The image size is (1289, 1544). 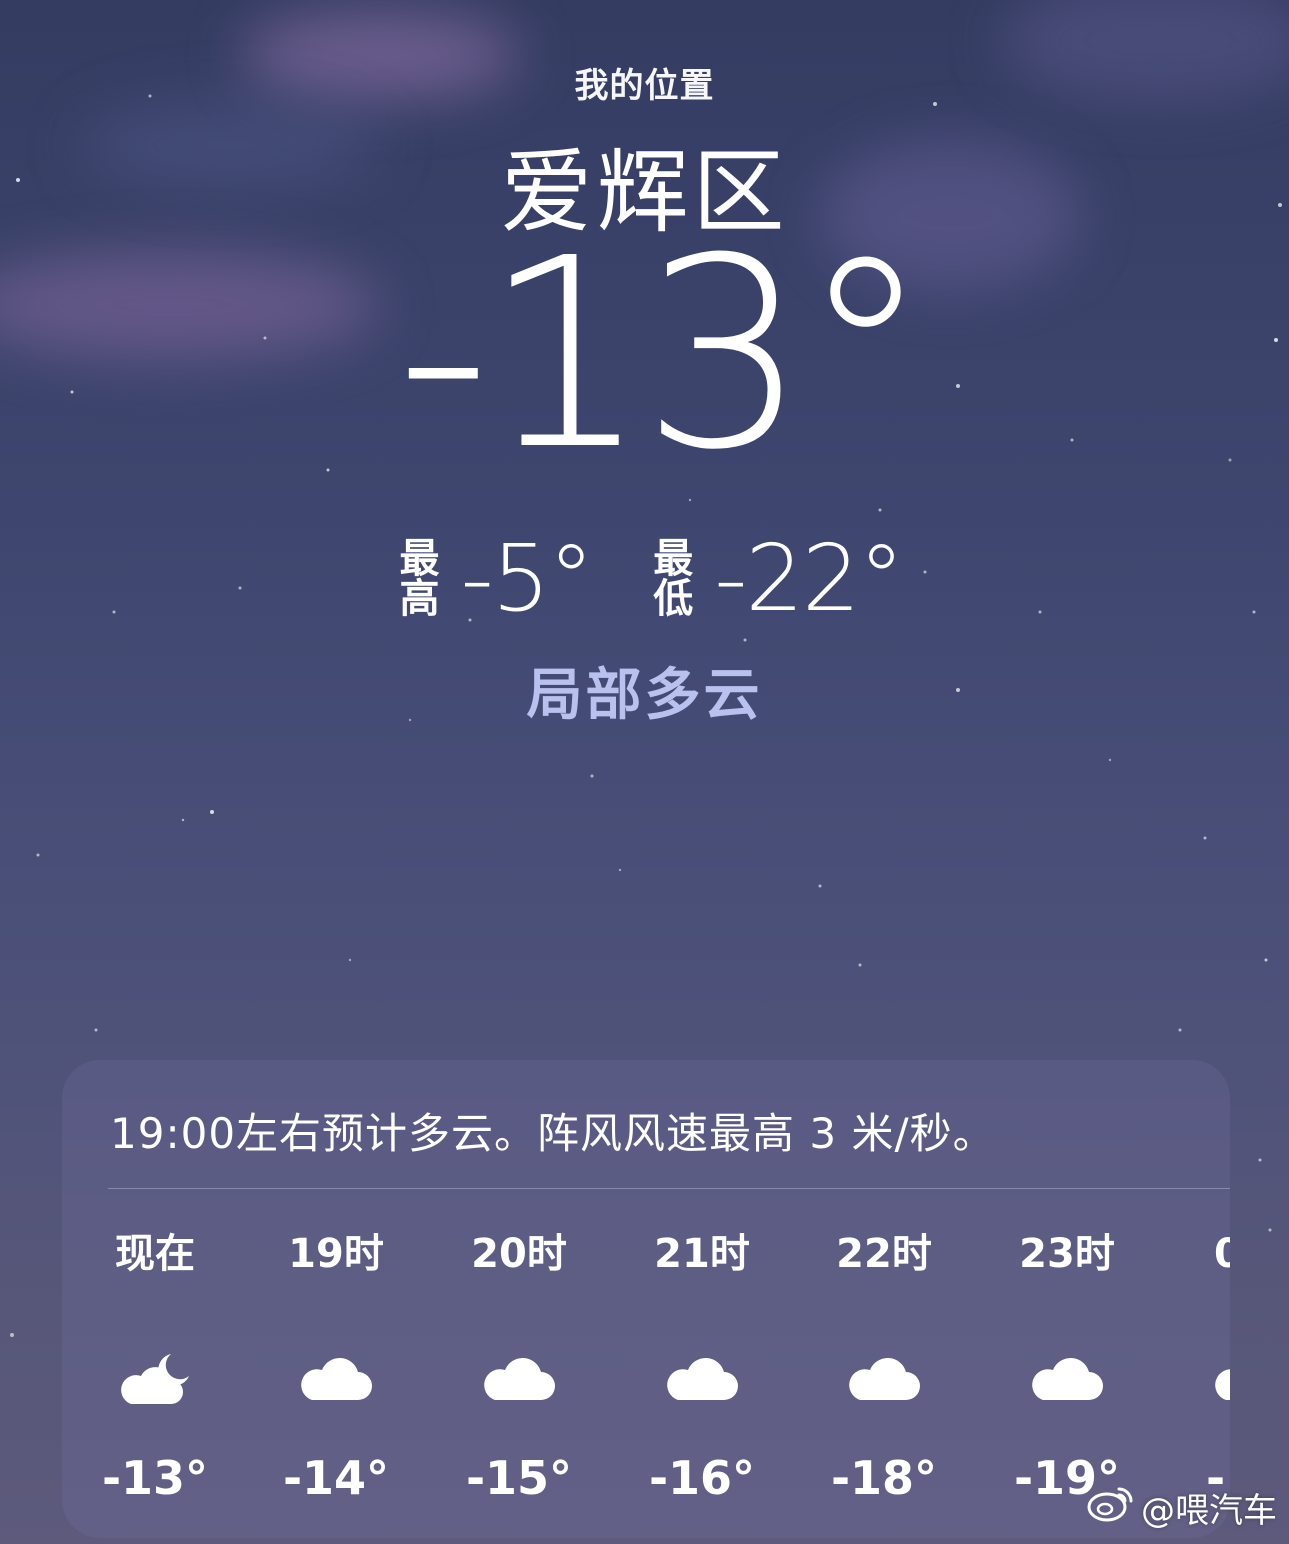 What do you see at coordinates (336, 1478) in the screenshot?
I see `hour-temperature: -14°` at bounding box center [336, 1478].